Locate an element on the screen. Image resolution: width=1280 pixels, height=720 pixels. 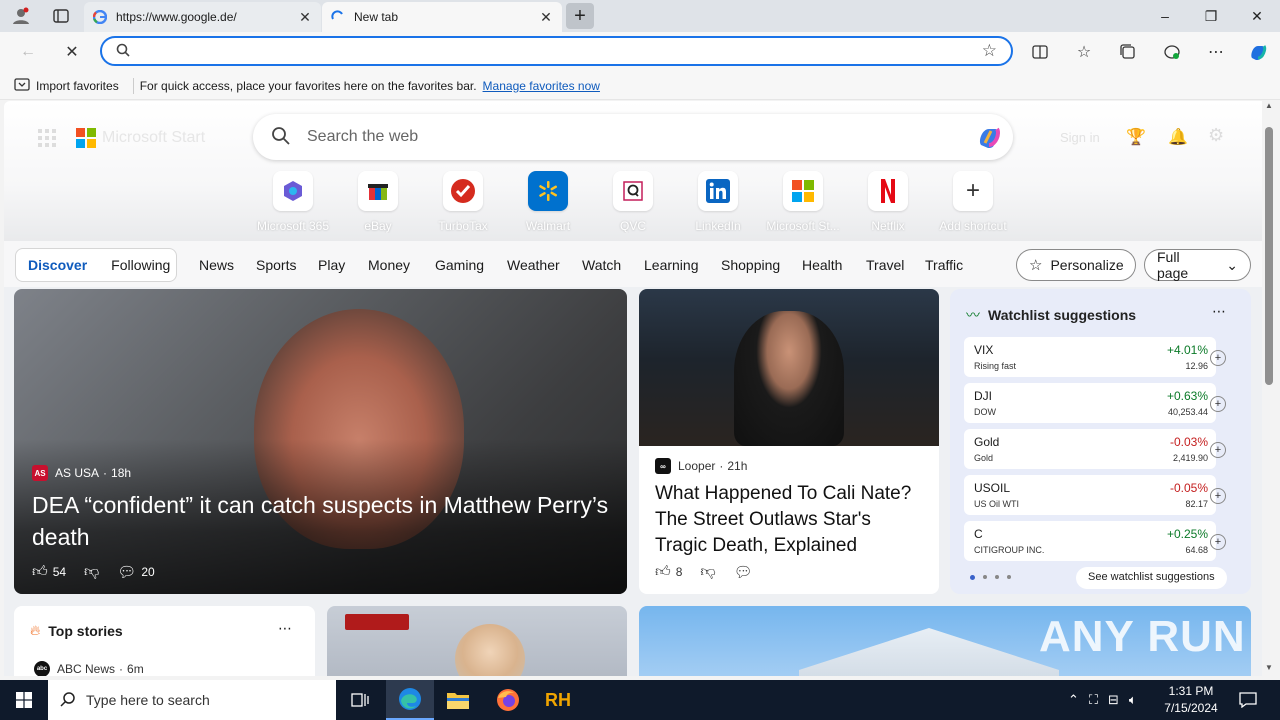
scroll-up-icon: ▲ is located at coordinates (1269, 108).